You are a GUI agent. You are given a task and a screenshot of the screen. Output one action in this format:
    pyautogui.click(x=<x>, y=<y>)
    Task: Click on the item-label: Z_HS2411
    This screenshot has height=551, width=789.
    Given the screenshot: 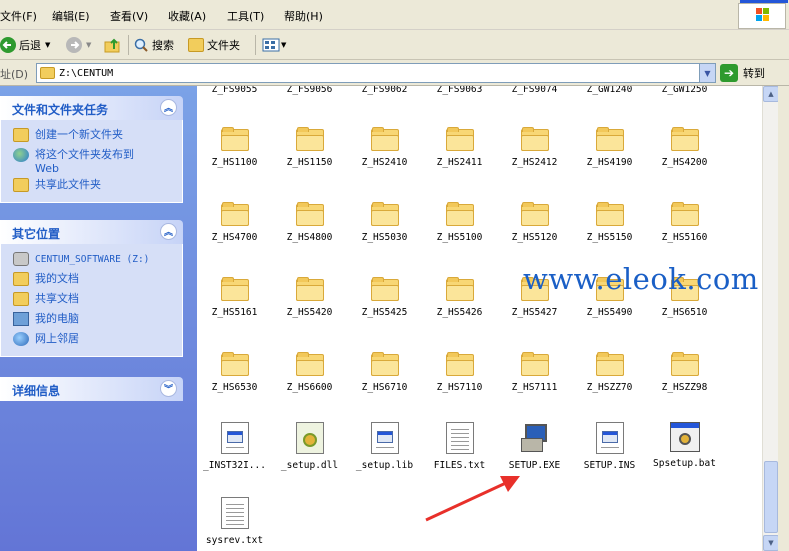 What is the action you would take?
    pyautogui.click(x=459, y=162)
    